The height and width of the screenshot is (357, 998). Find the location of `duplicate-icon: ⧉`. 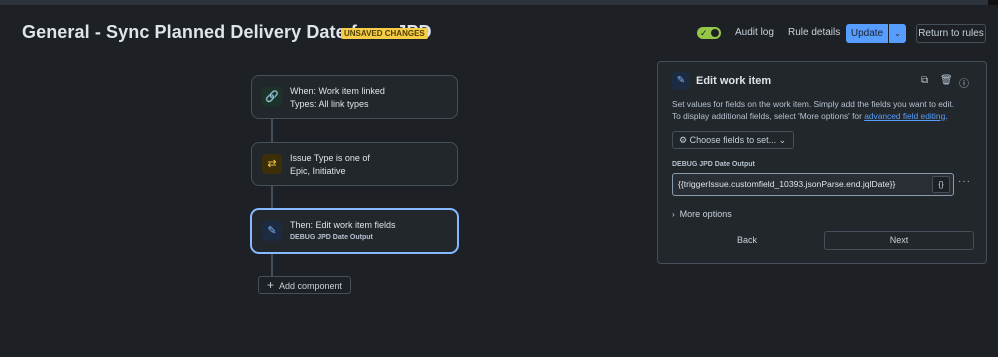

duplicate-icon: ⧉ is located at coordinates (924, 80).